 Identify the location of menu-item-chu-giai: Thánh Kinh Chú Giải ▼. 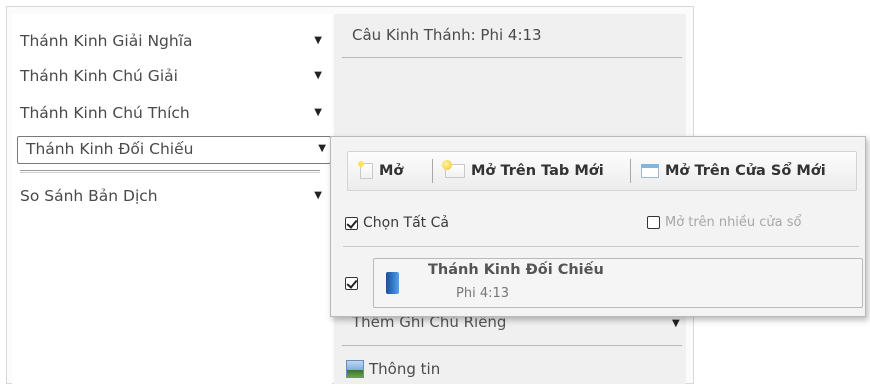
(173, 76).